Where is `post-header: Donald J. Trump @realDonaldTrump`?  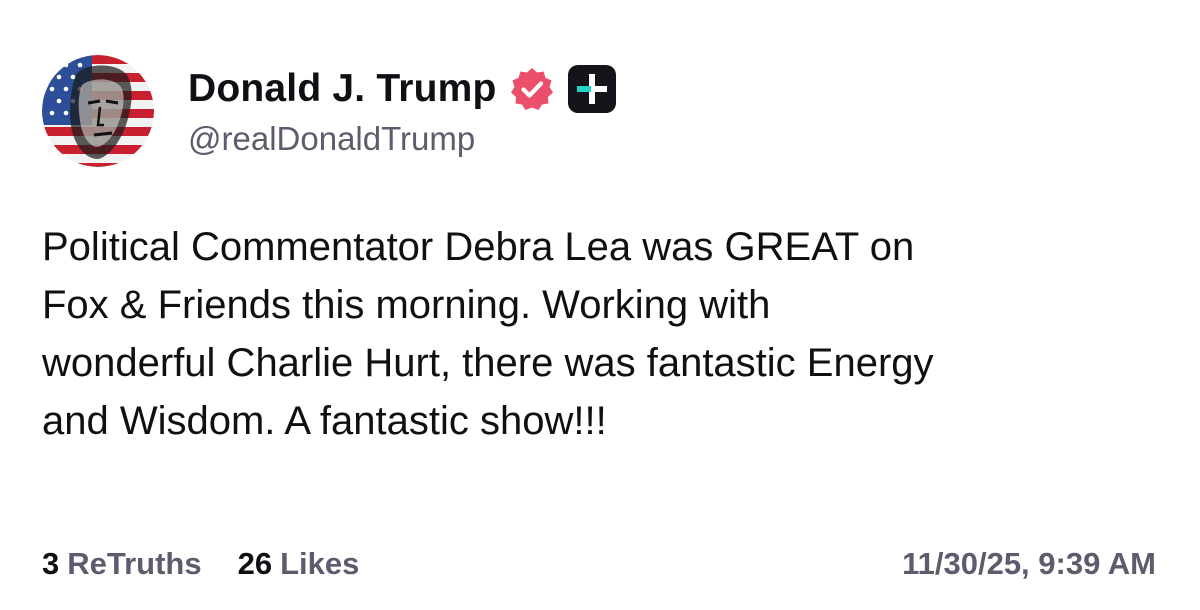 post-header: Donald J. Trump @realDonaldTrump is located at coordinates (329, 111).